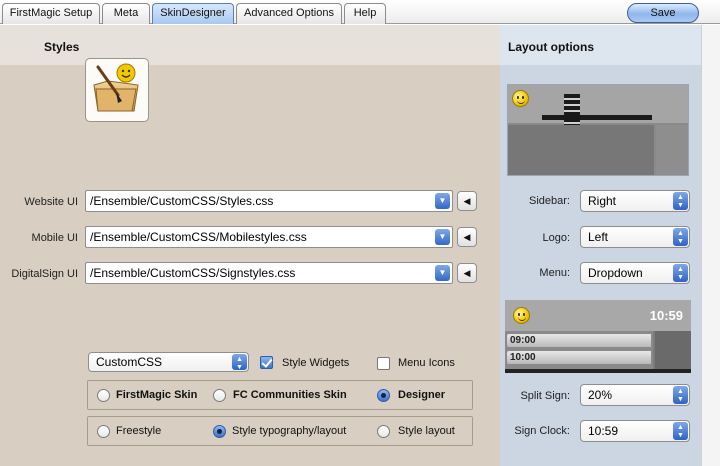 The image size is (720, 466). What do you see at coordinates (579, 357) in the screenshot?
I see `preview-time-slot: 10:00` at bounding box center [579, 357].